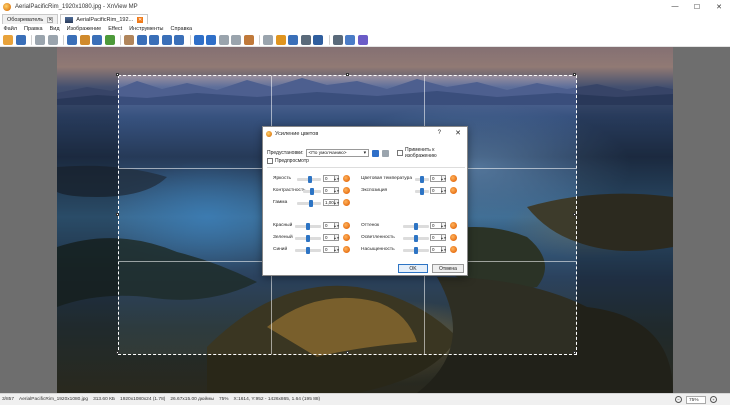 This screenshot has height=405, width=730. Describe the element at coordinates (179, 39) in the screenshot. I see `zoom-actual-icon` at that location.